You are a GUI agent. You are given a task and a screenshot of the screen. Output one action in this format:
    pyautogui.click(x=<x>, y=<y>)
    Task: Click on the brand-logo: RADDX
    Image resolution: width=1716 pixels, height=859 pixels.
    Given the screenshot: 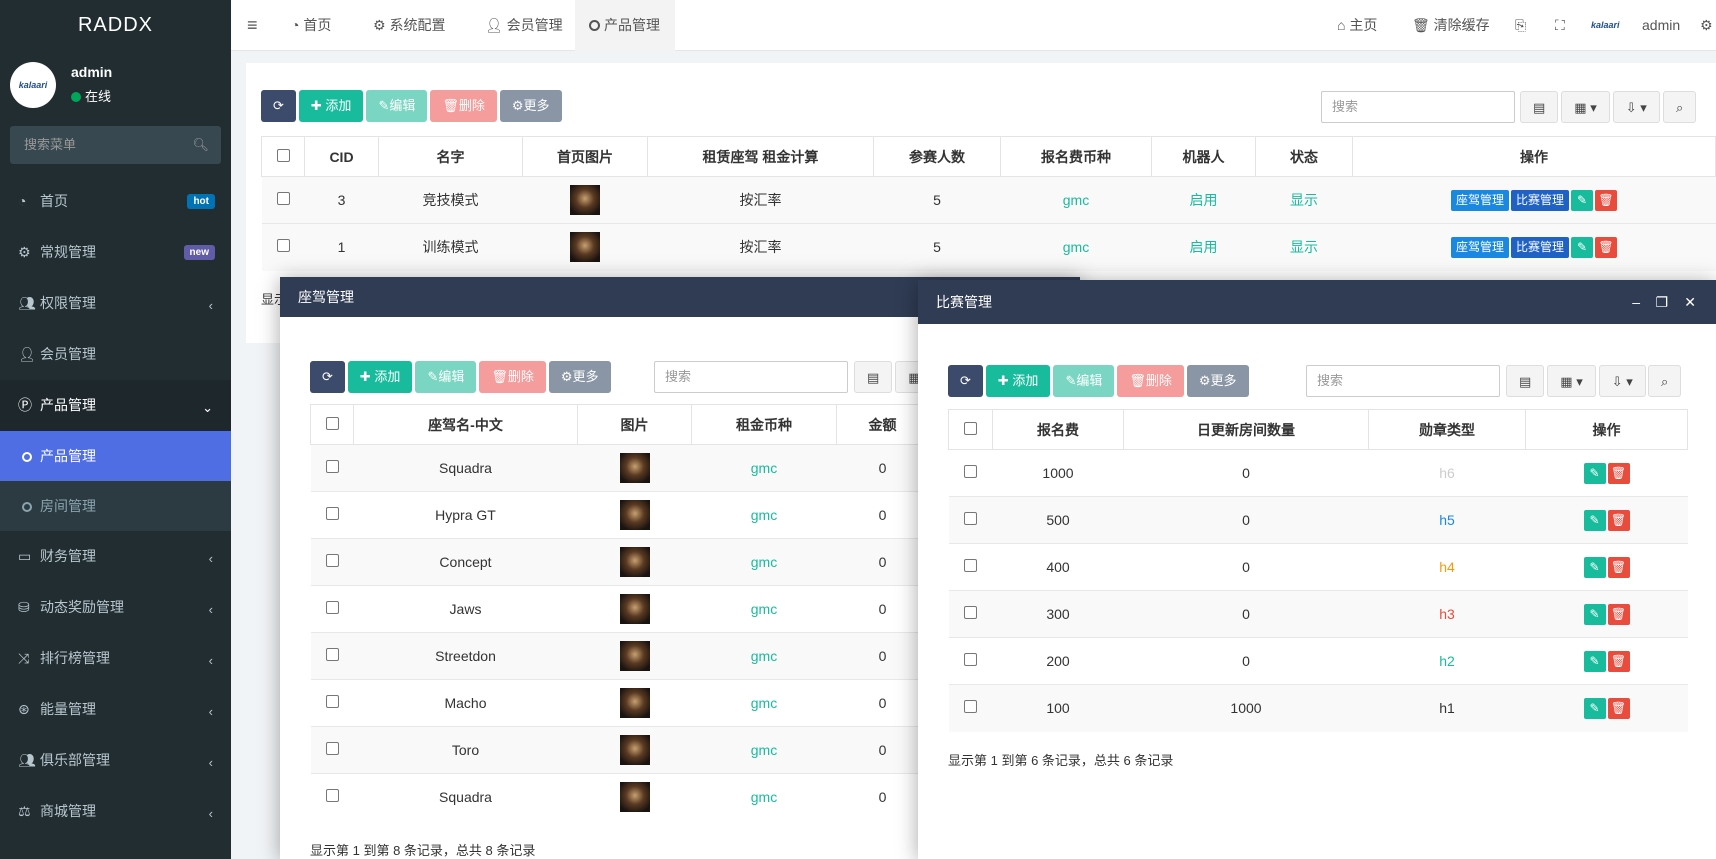 What is the action you would take?
    pyautogui.click(x=115, y=25)
    